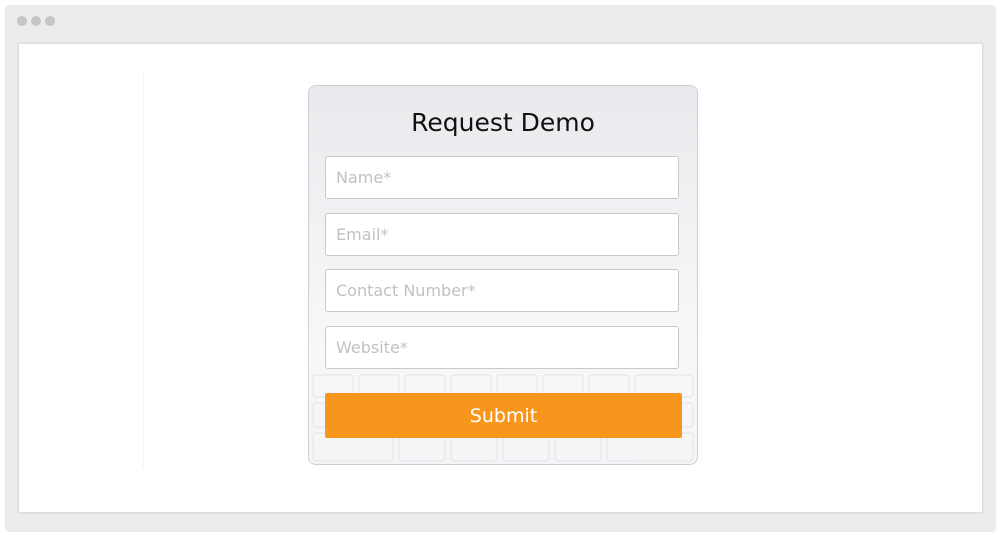  I want to click on name-field, so click(502, 177).